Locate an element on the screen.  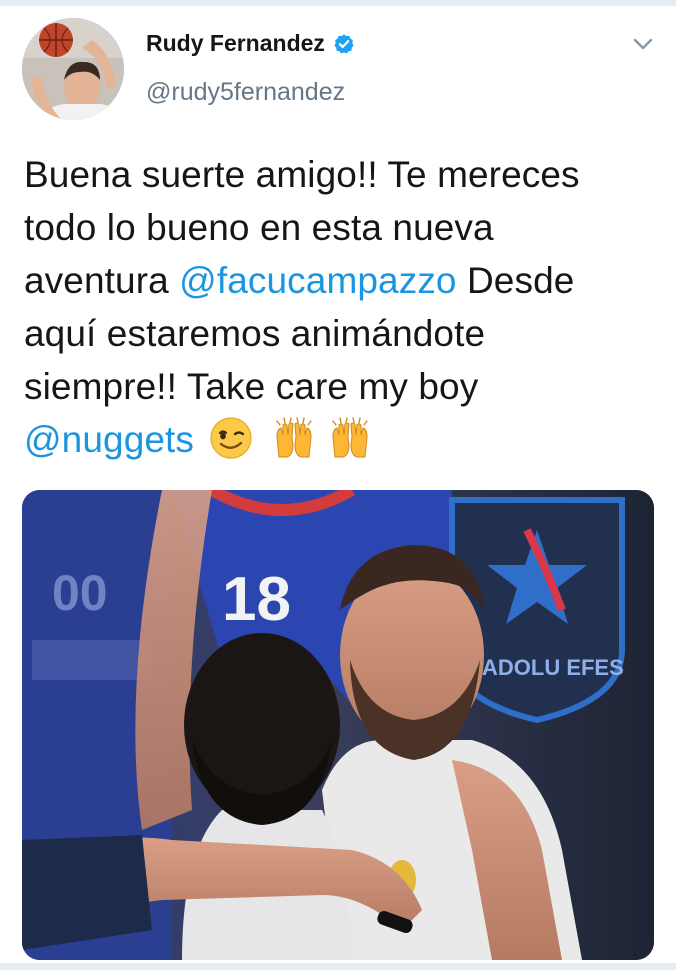
jersey-number: 18 is located at coordinates (256, 599).